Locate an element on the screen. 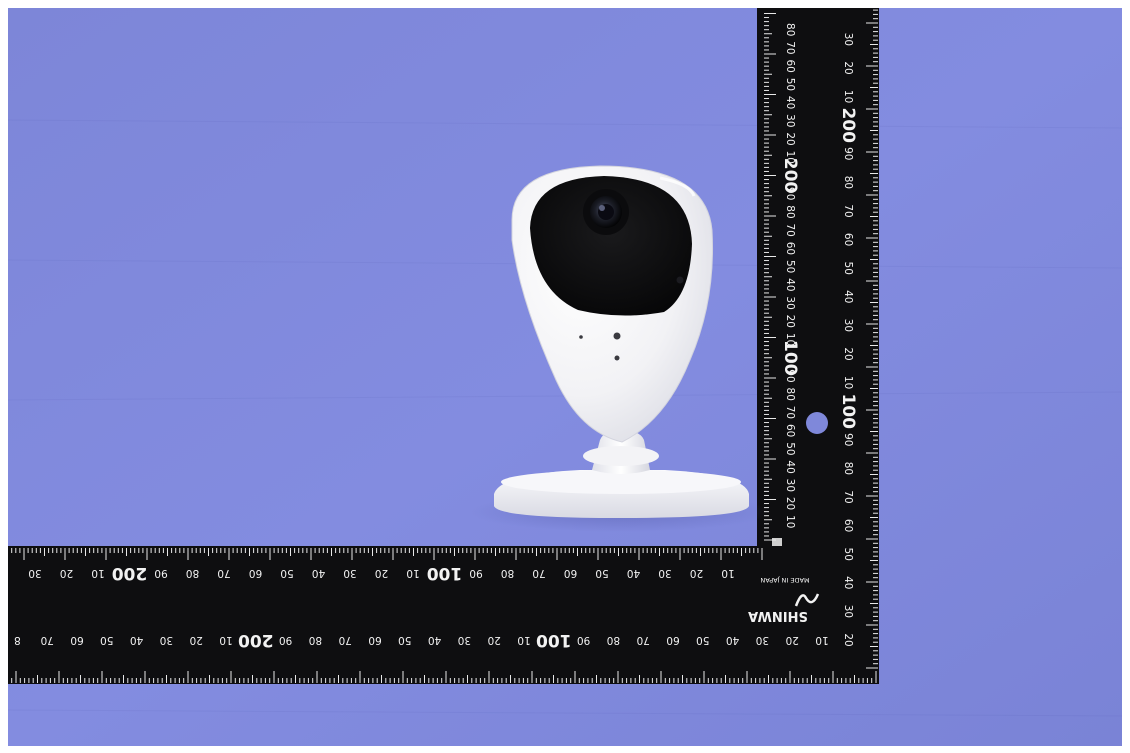  ruler-label: 8 is located at coordinates (17, 640).